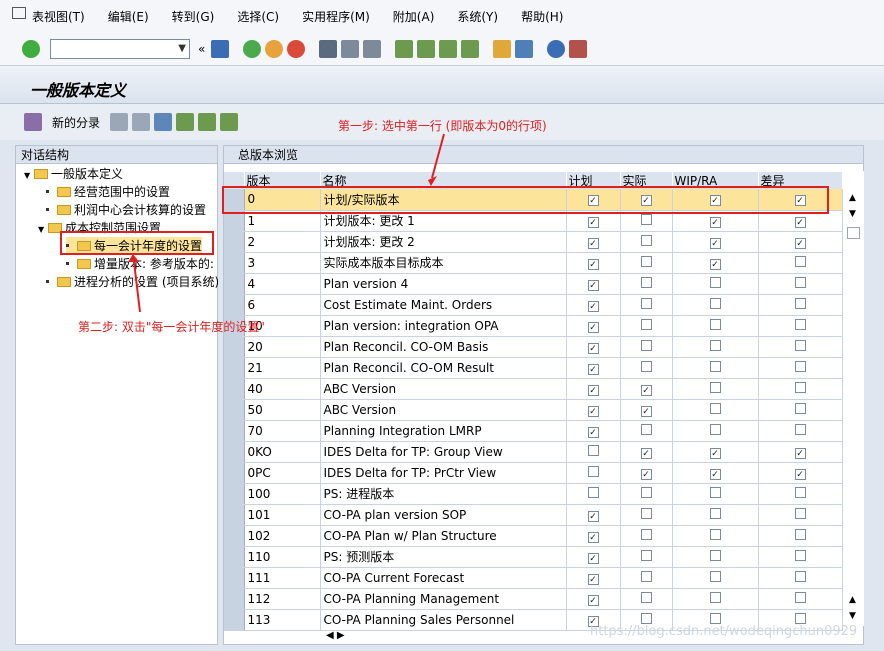  I want to click on watermark: https://blog.csdn.net/wodeqingchun0929, so click(724, 631).